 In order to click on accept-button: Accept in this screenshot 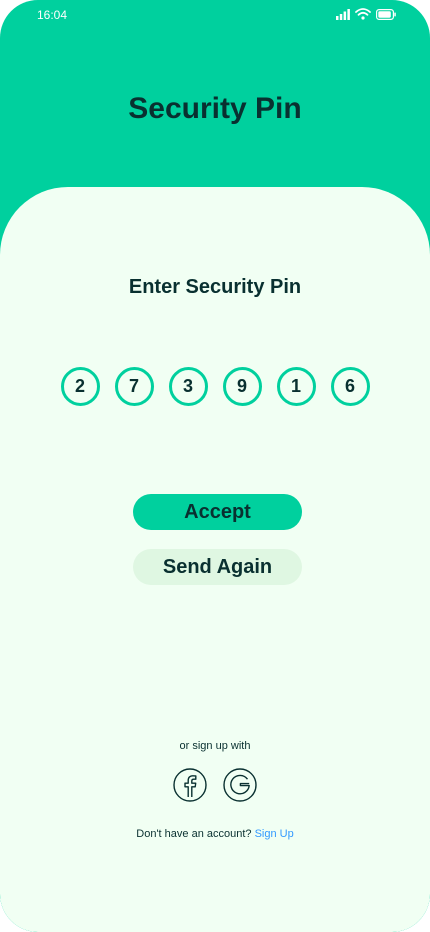, I will do `click(217, 512)`.